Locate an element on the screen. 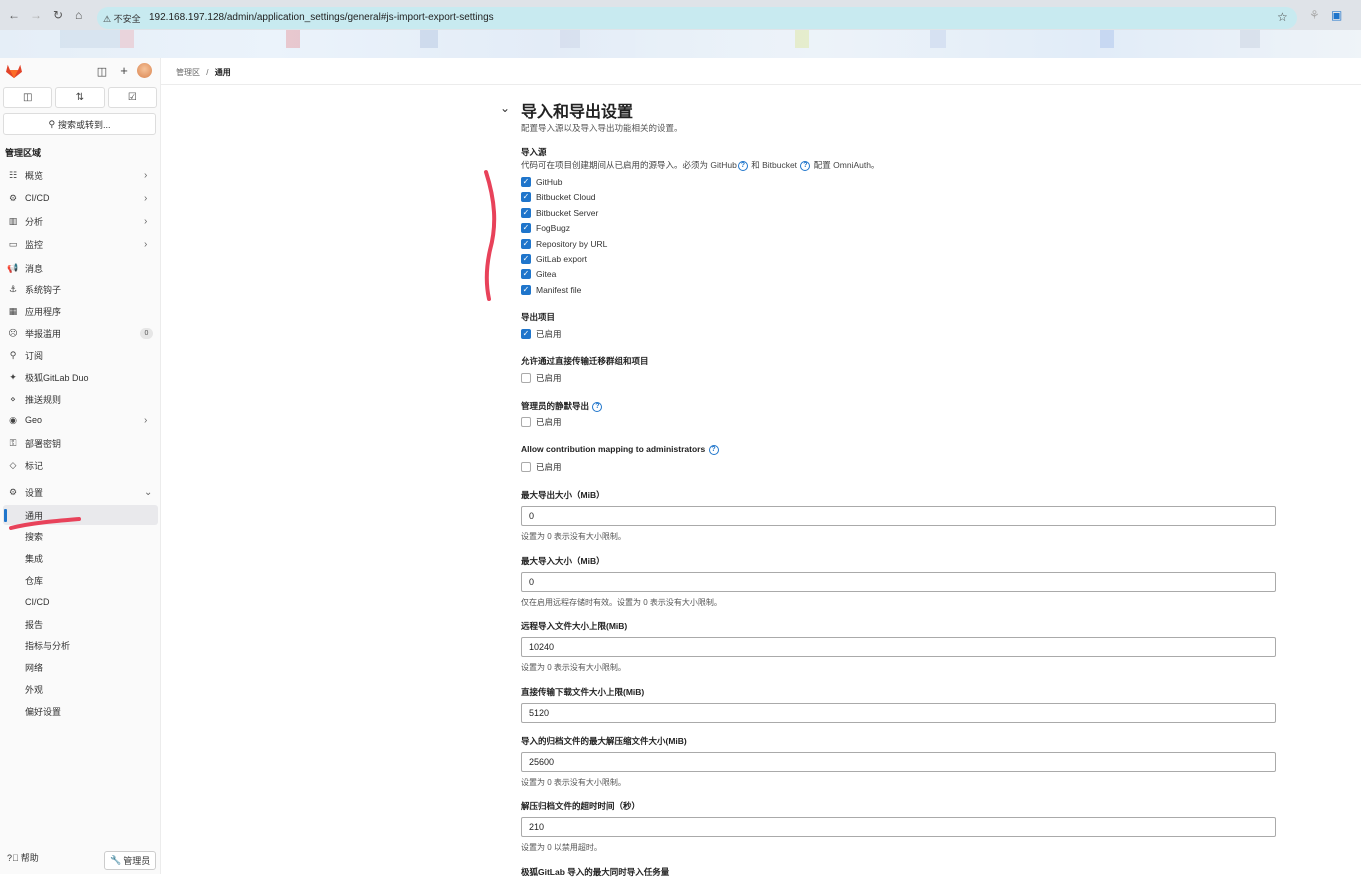 Image resolution: width=1361 pixels, height=878 pixels. direct-transfer-checkbox: 已启用 is located at coordinates (541, 378).